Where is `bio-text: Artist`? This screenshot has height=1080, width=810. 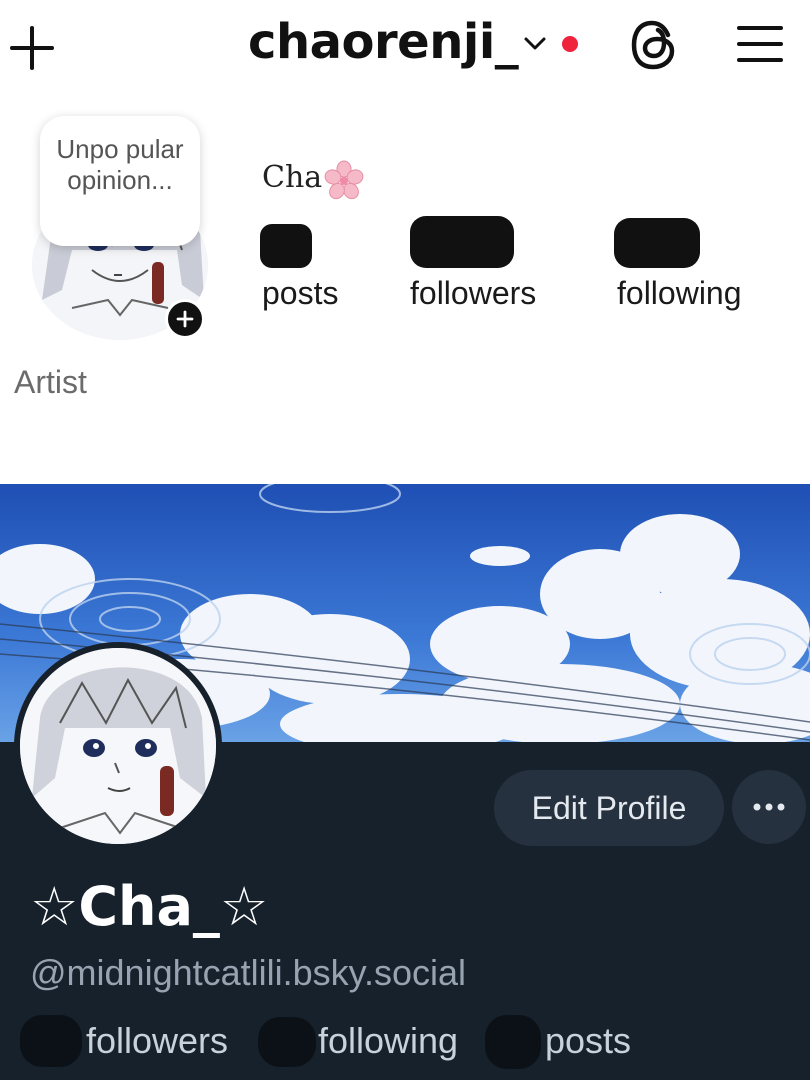 bio-text: Artist is located at coordinates (50, 382).